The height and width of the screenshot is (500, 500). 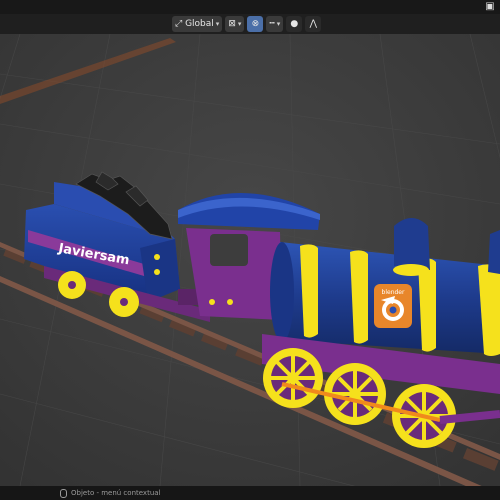 I want to click on status-bar: Objeto - menú contextual, so click(x=250, y=493).